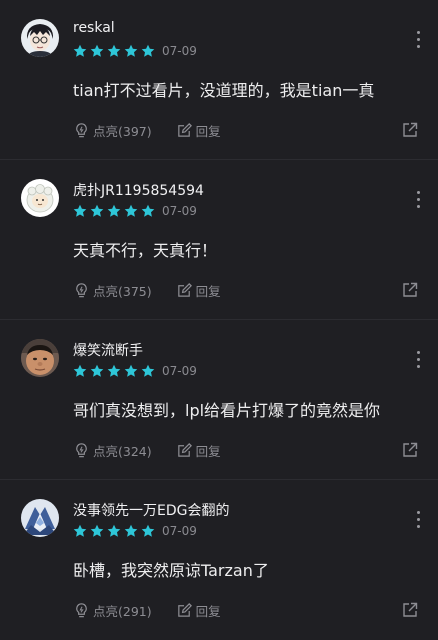 This screenshot has width=438, height=640. I want to click on like-label: 点亮(397), so click(122, 131).